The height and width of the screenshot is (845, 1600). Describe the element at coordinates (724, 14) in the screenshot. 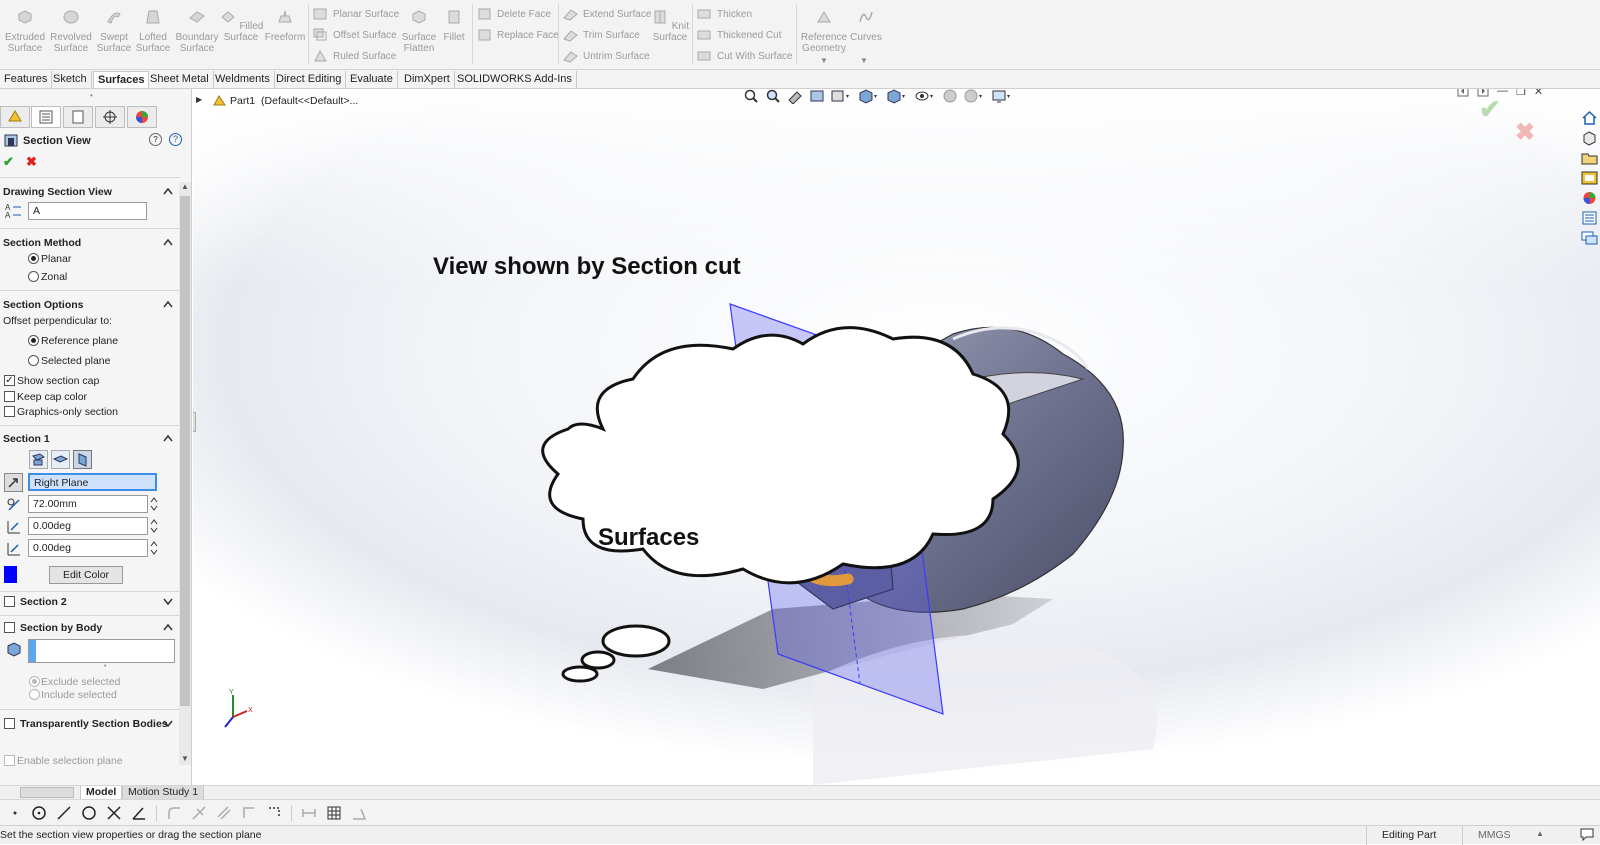

I see `thicken-button: Thicken` at that location.